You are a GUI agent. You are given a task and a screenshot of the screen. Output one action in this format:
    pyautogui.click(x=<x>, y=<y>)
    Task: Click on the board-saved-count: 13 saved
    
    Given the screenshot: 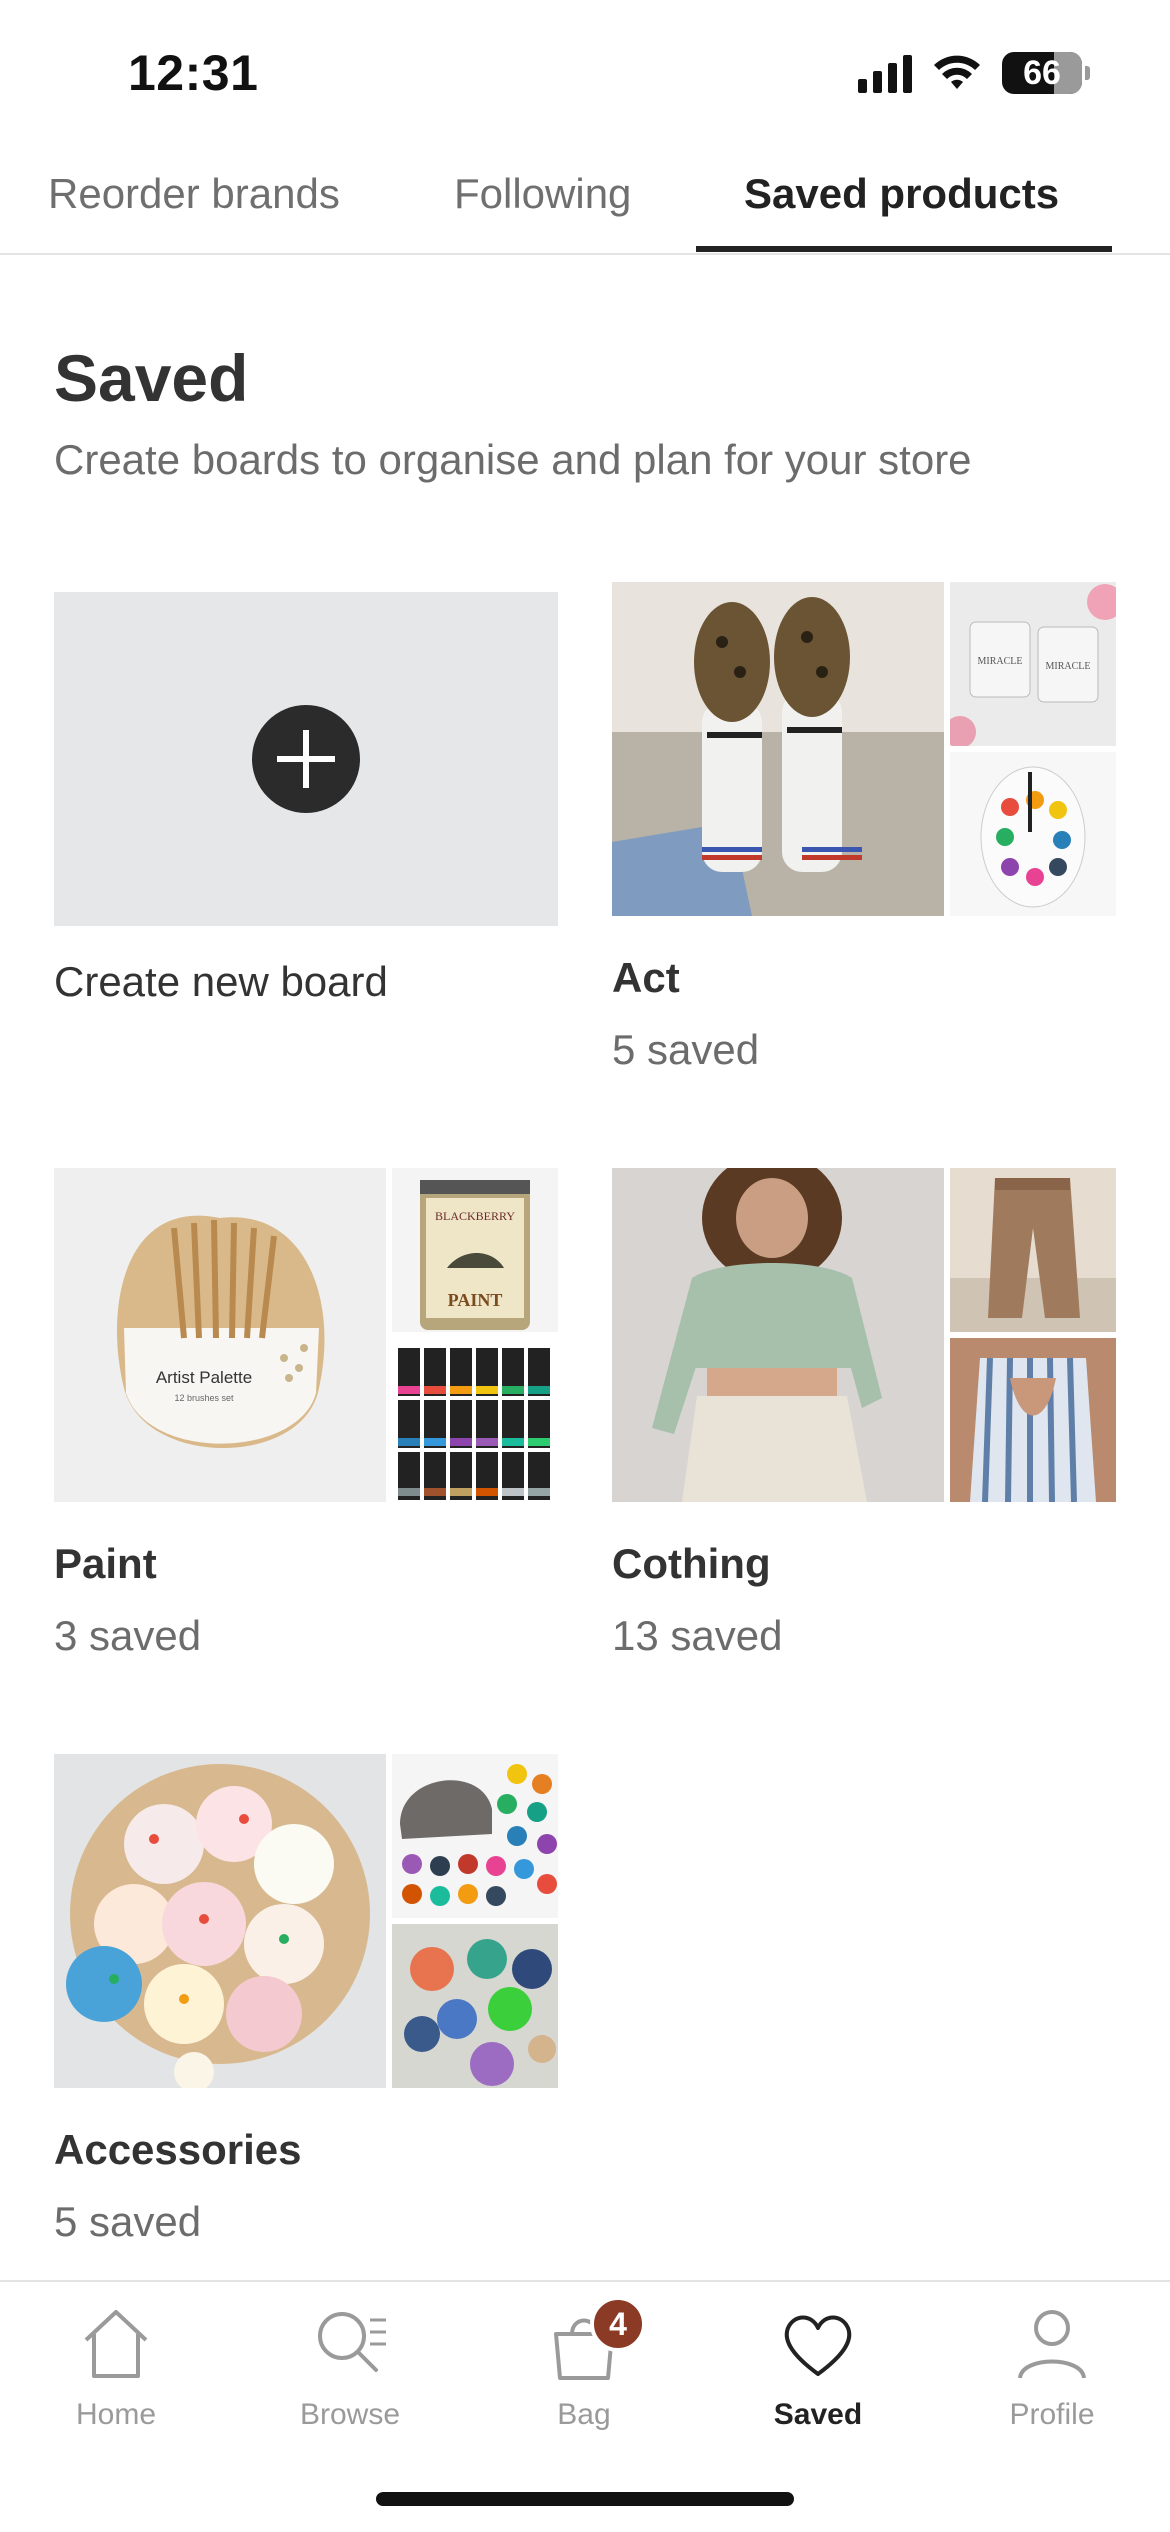 What is the action you would take?
    pyautogui.click(x=697, y=1635)
    